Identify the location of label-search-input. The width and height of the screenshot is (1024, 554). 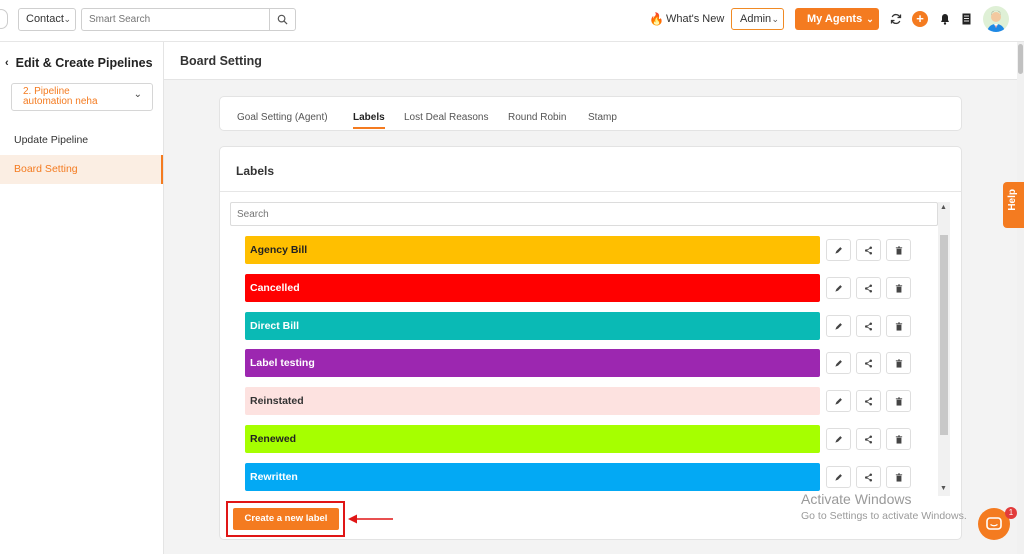
(584, 214).